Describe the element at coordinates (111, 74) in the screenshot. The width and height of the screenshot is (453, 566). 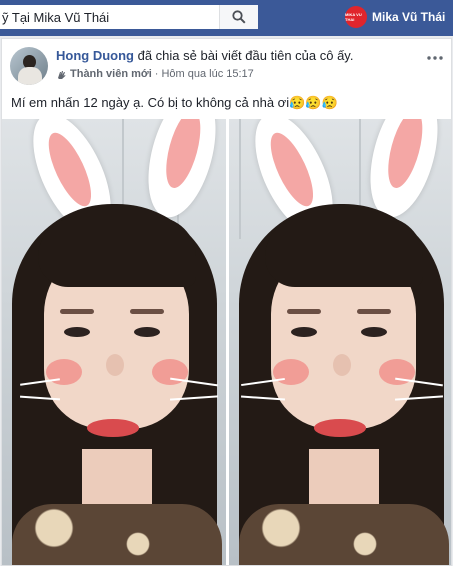
I see `member-badge: Thành viên mới` at that location.